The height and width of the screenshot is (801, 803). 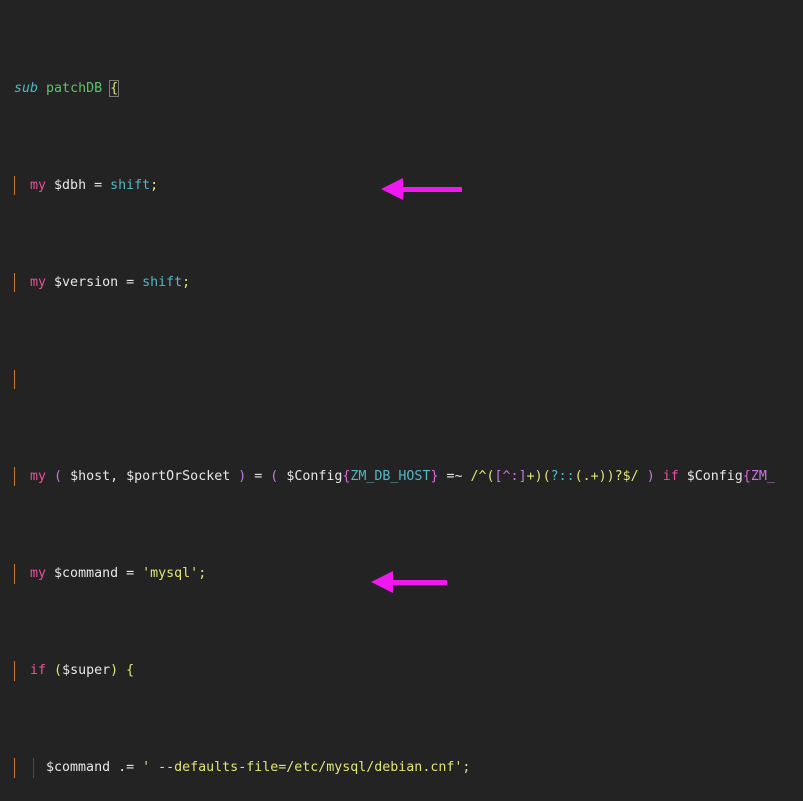 What do you see at coordinates (401, 671) in the screenshot?
I see `code-line: if ($super) {` at bounding box center [401, 671].